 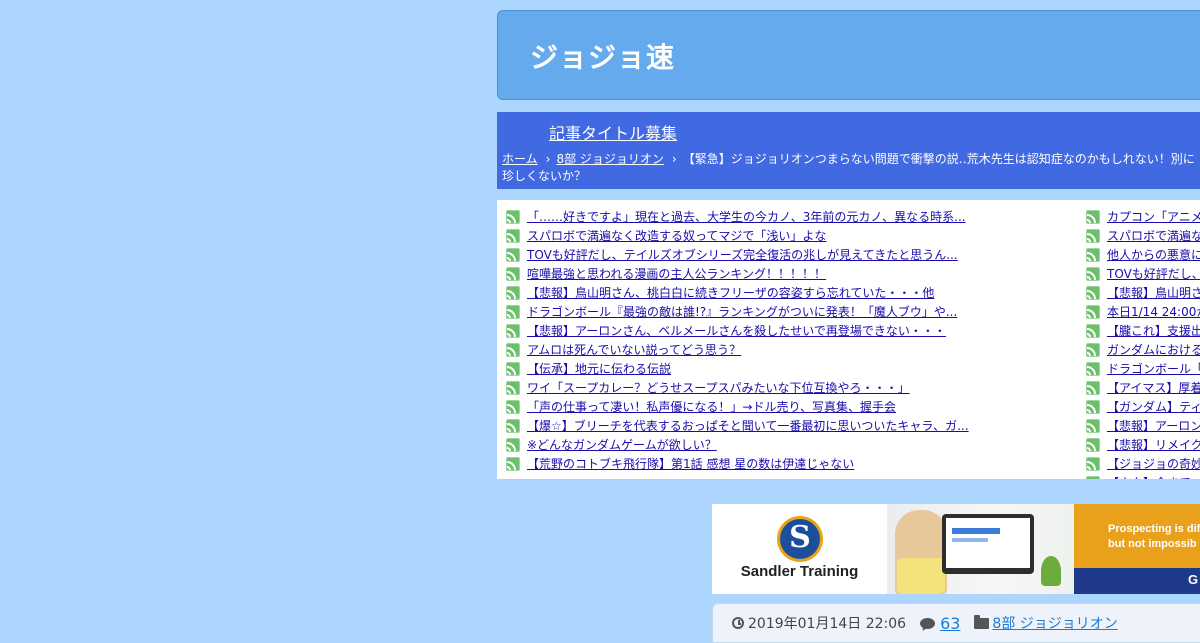 I want to click on ad-monitor-image, so click(x=988, y=544).